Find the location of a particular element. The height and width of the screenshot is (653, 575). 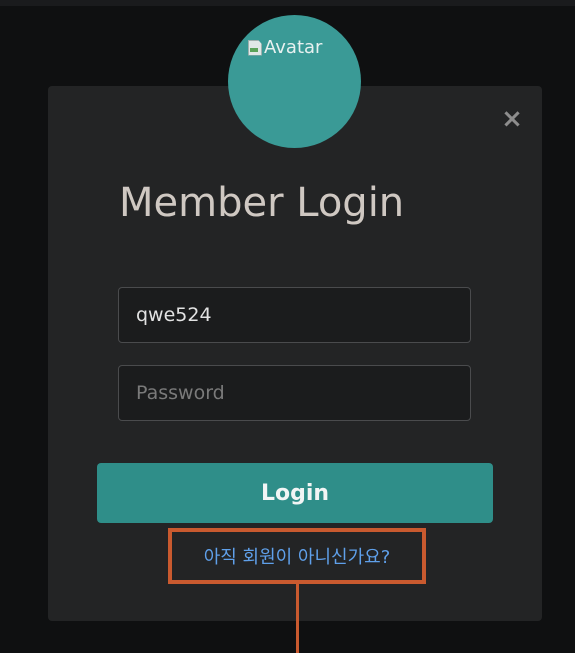

username-input is located at coordinates (294, 315).